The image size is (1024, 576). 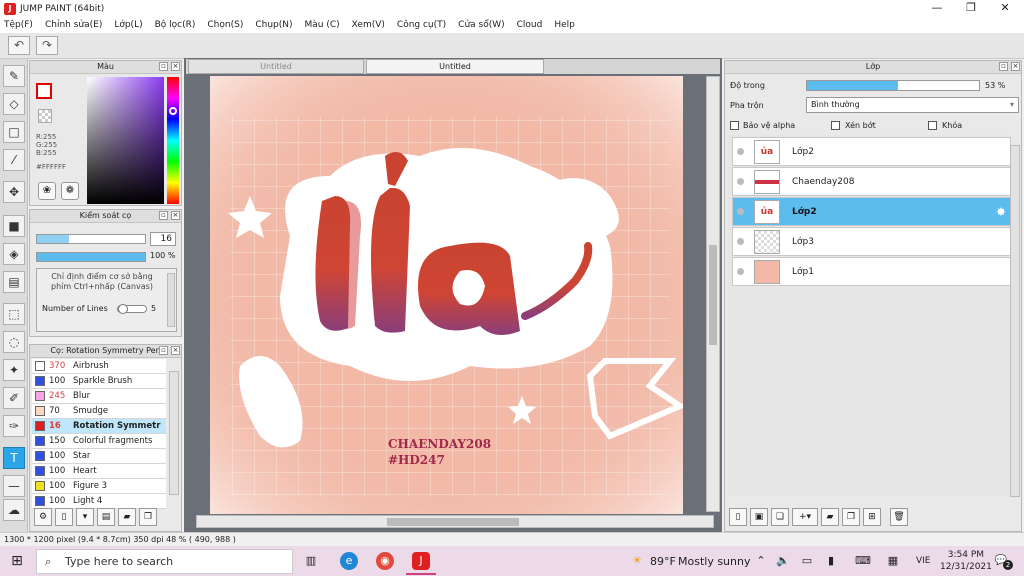 I want to click on menu-edit: Chỉnh sửa(E), so click(x=73, y=25).